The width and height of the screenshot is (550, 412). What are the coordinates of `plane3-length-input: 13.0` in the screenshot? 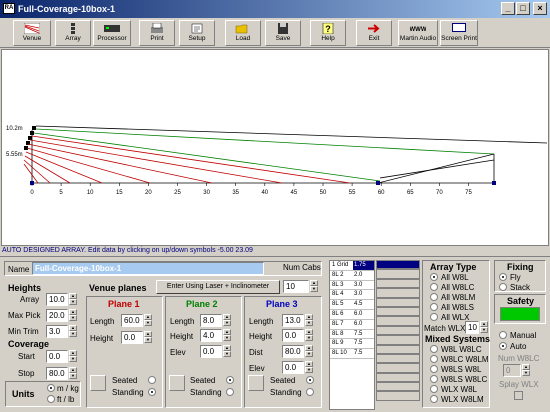 It's located at (293, 320).